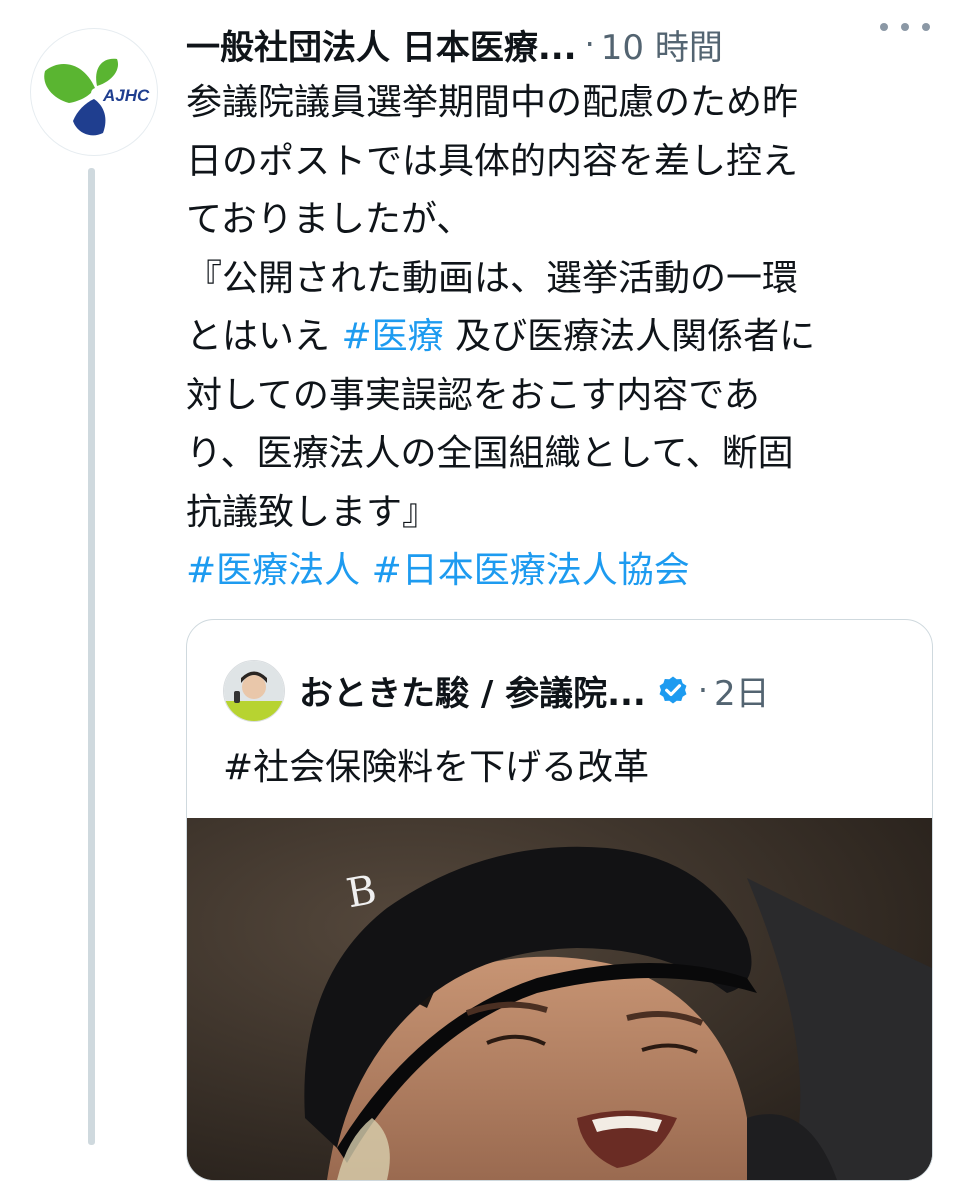 This screenshot has height=1181, width=960. I want to click on tweet-timestamp: 10 時間, so click(662, 44).